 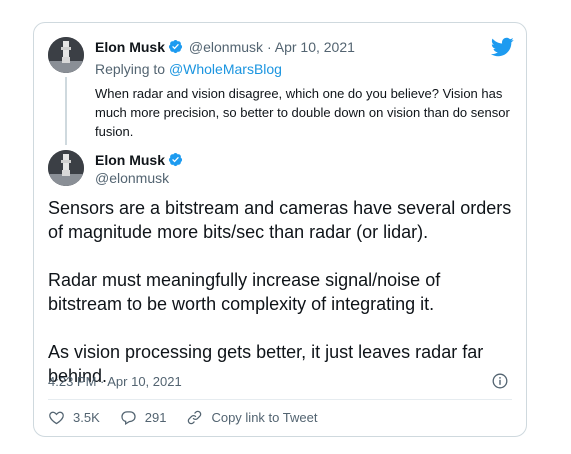 I want to click on link-icon, so click(x=195, y=417).